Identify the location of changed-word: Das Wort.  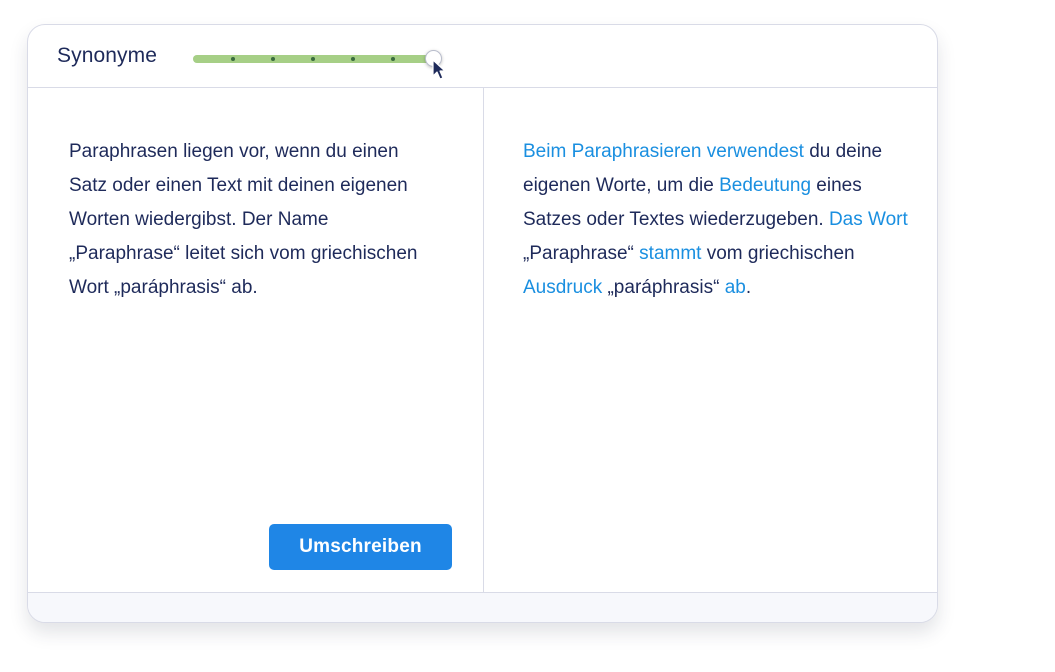
(868, 219).